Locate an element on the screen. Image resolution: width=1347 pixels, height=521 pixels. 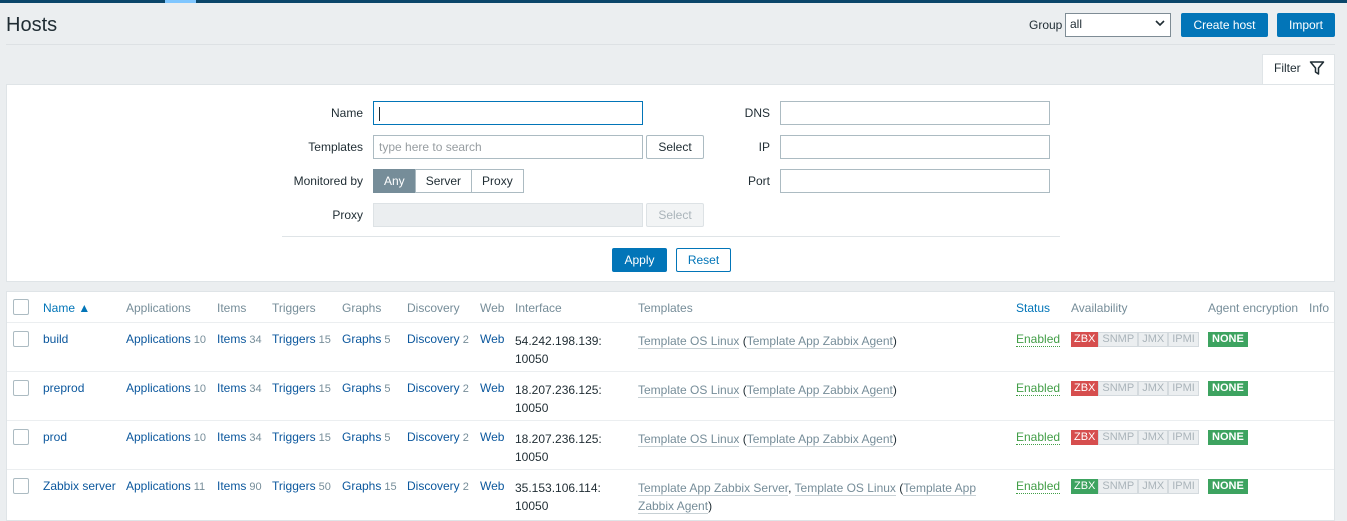
proxy-input is located at coordinates (508, 215).